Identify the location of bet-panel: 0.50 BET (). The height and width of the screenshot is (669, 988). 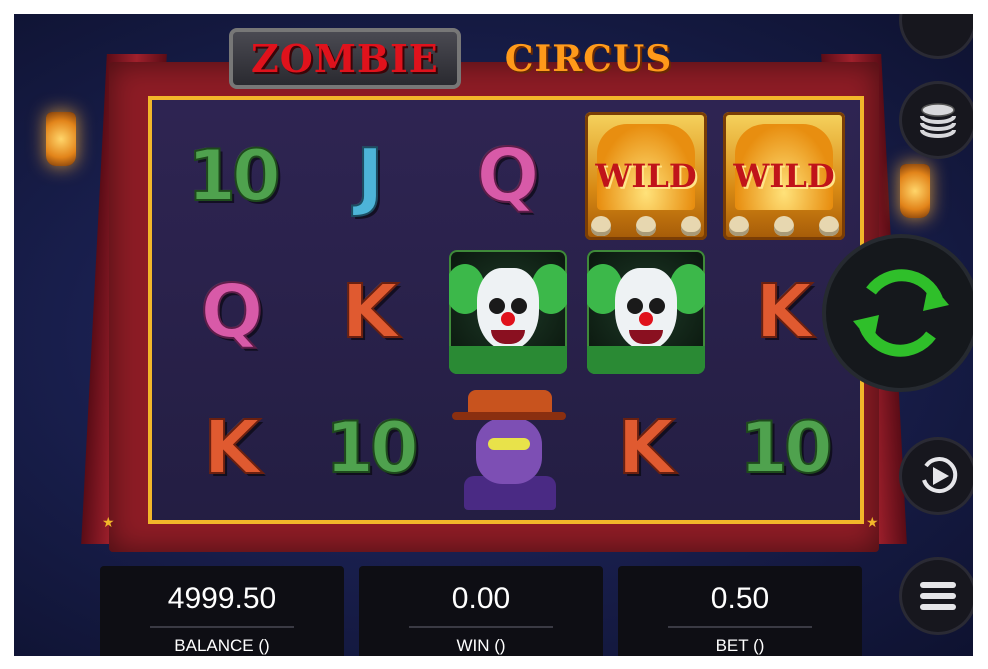
(740, 611).